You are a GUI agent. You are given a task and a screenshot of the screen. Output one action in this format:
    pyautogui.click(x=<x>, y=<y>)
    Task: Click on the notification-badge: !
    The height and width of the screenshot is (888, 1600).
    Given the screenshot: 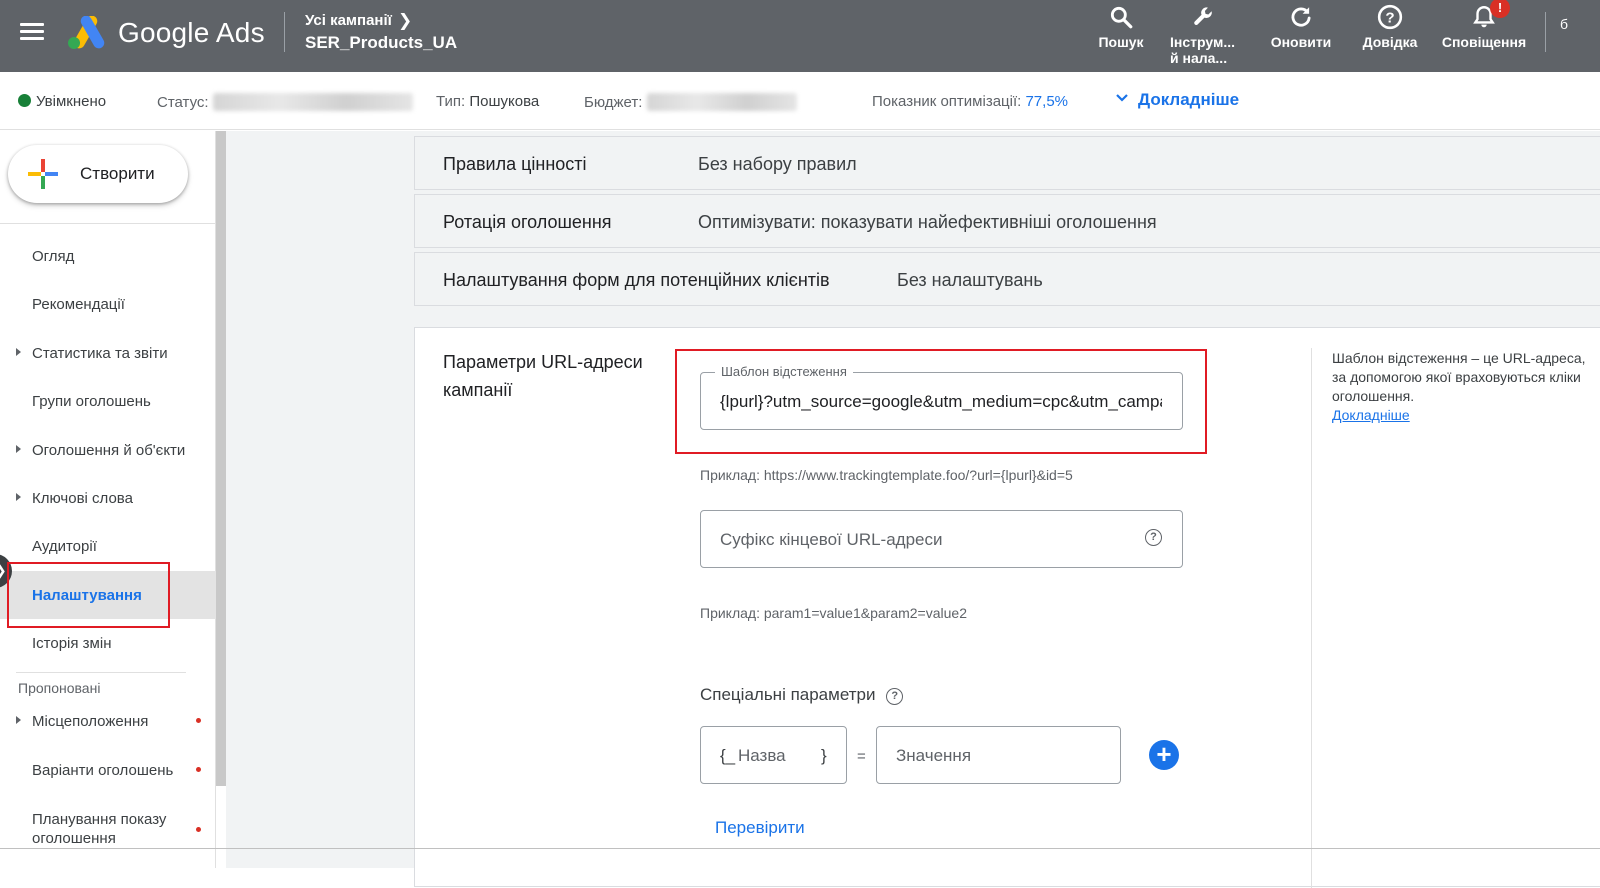 What is the action you would take?
    pyautogui.click(x=1500, y=9)
    